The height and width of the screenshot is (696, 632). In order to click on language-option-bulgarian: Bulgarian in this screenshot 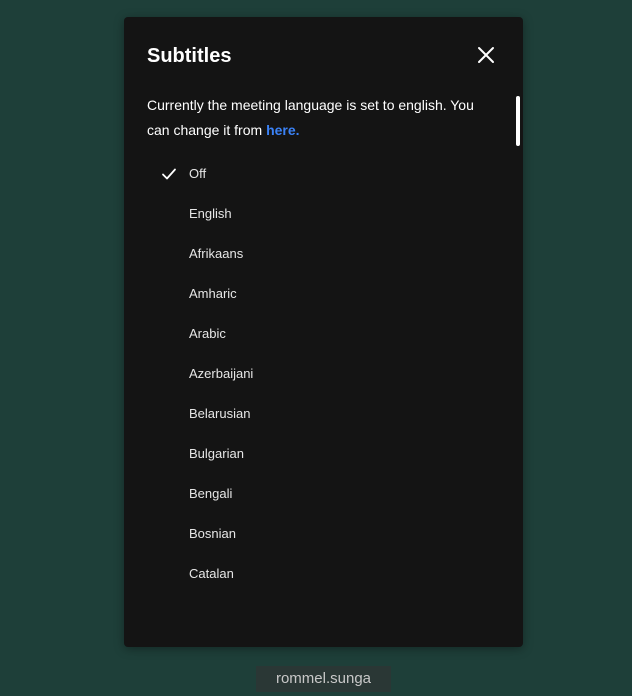, I will do `click(314, 454)`.